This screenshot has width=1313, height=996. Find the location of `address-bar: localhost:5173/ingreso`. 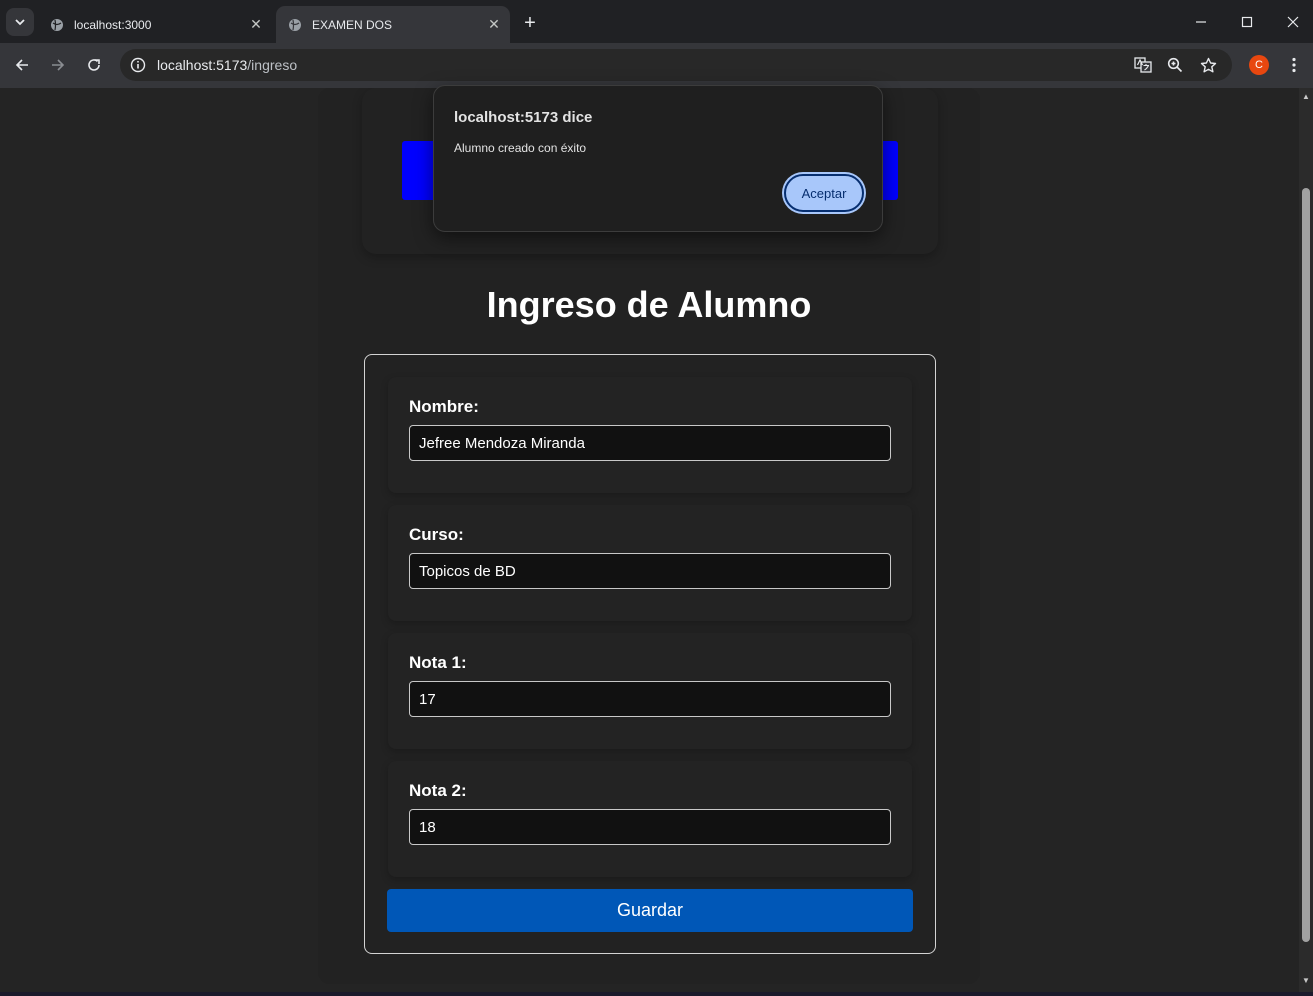

address-bar: localhost:5173/ingreso is located at coordinates (676, 65).